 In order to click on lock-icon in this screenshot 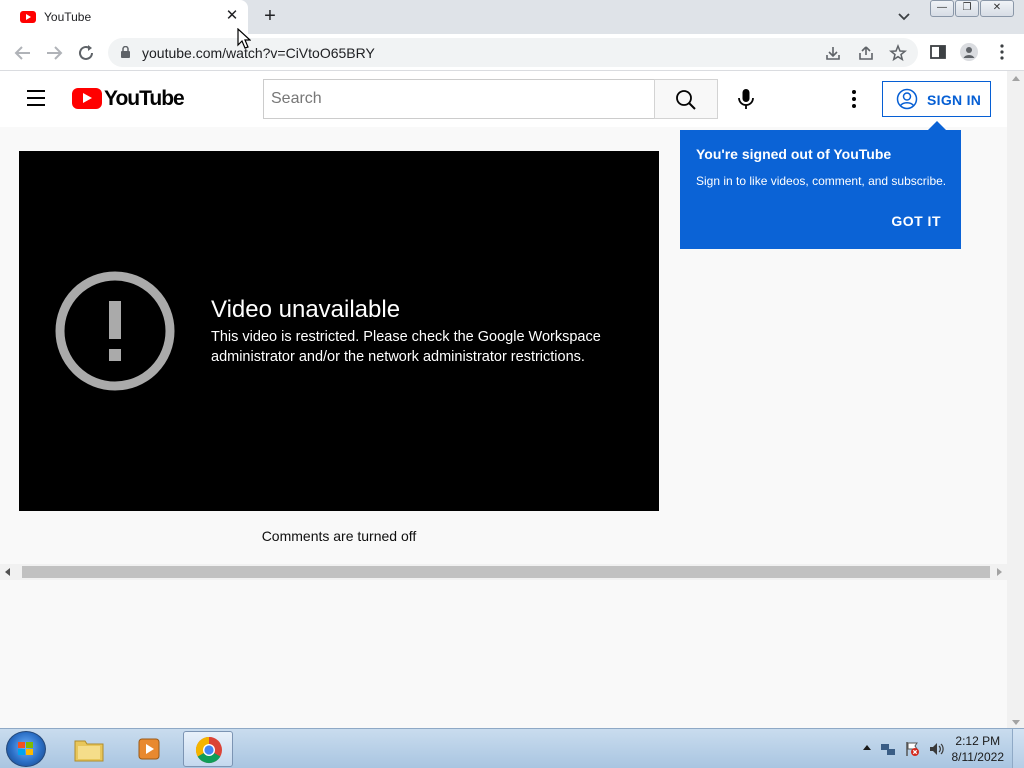, I will do `click(125, 52)`.